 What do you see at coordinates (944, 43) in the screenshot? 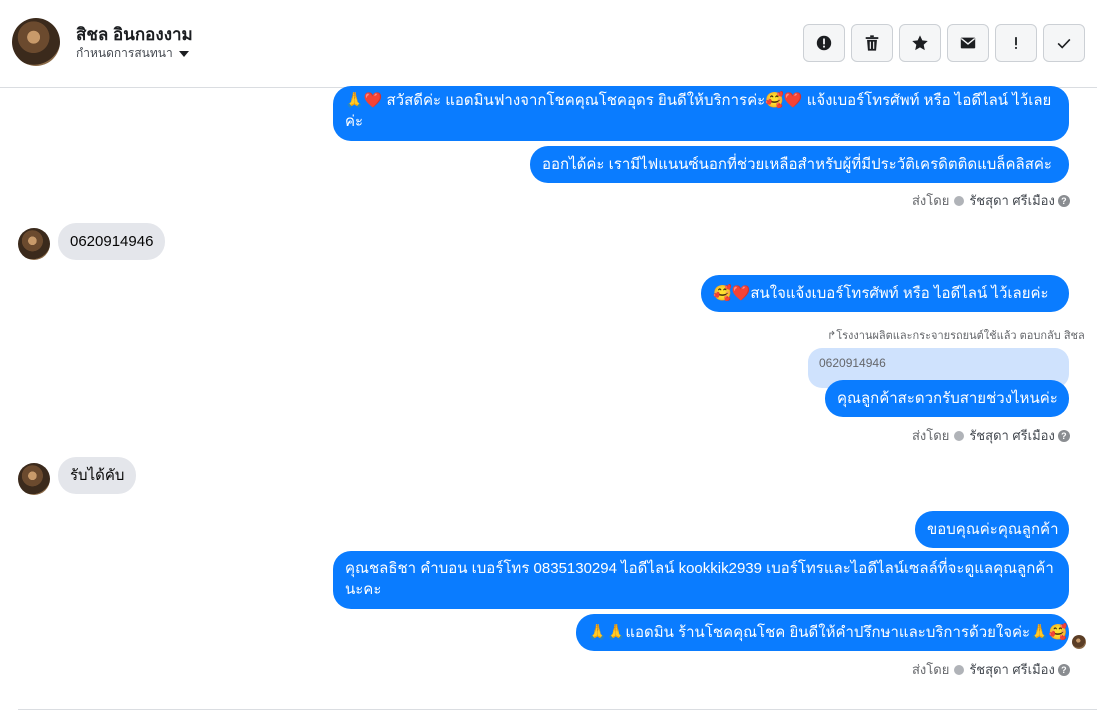
I see `action-toolbar` at bounding box center [944, 43].